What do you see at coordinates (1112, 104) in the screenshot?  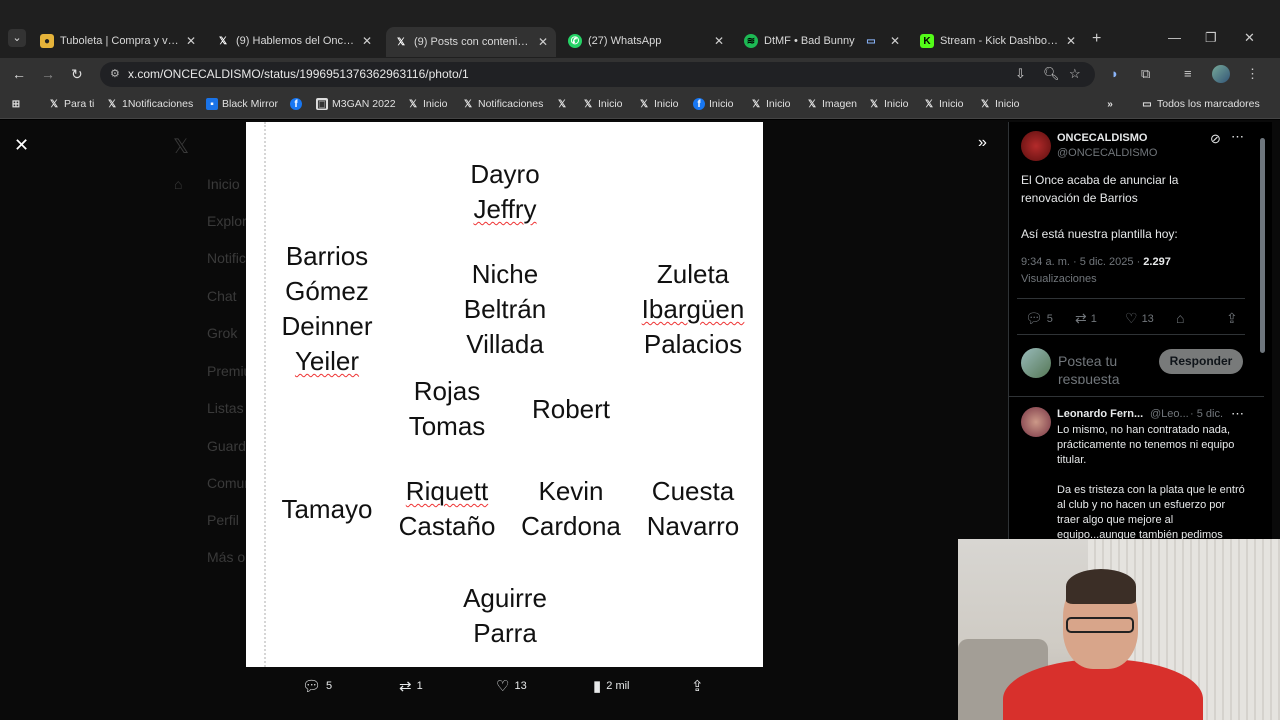 I see `more-bookmarks-icon: »` at bounding box center [1112, 104].